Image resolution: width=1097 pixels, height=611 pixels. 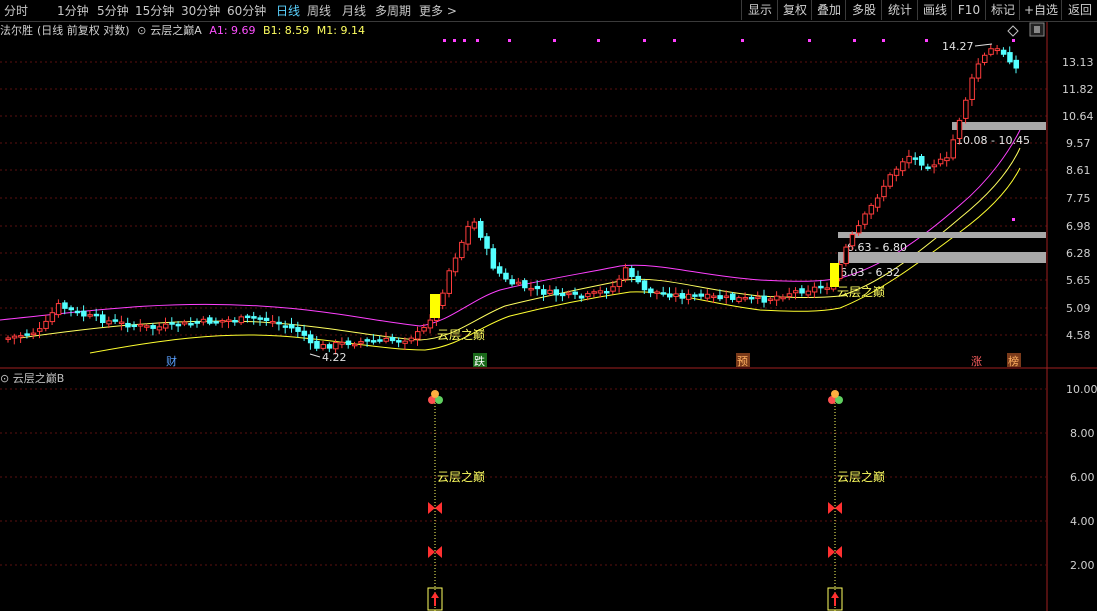 What do you see at coordinates (39, 378) in the screenshot?
I see `sub-chart-name: 云层之巅B` at bounding box center [39, 378].